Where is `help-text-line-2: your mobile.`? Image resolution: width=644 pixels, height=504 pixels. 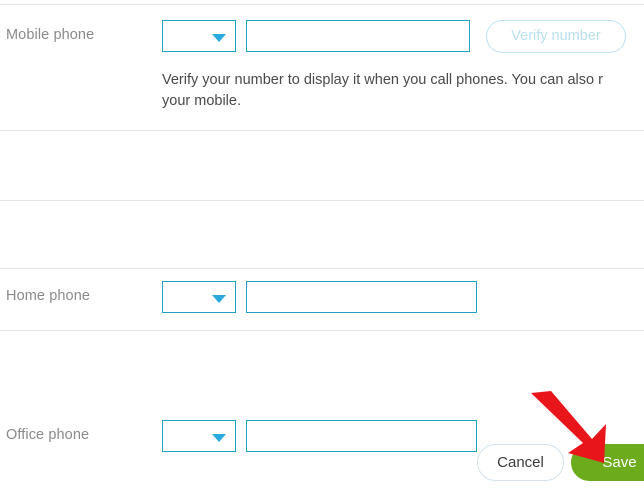 help-text-line-2: your mobile. is located at coordinates (201, 101).